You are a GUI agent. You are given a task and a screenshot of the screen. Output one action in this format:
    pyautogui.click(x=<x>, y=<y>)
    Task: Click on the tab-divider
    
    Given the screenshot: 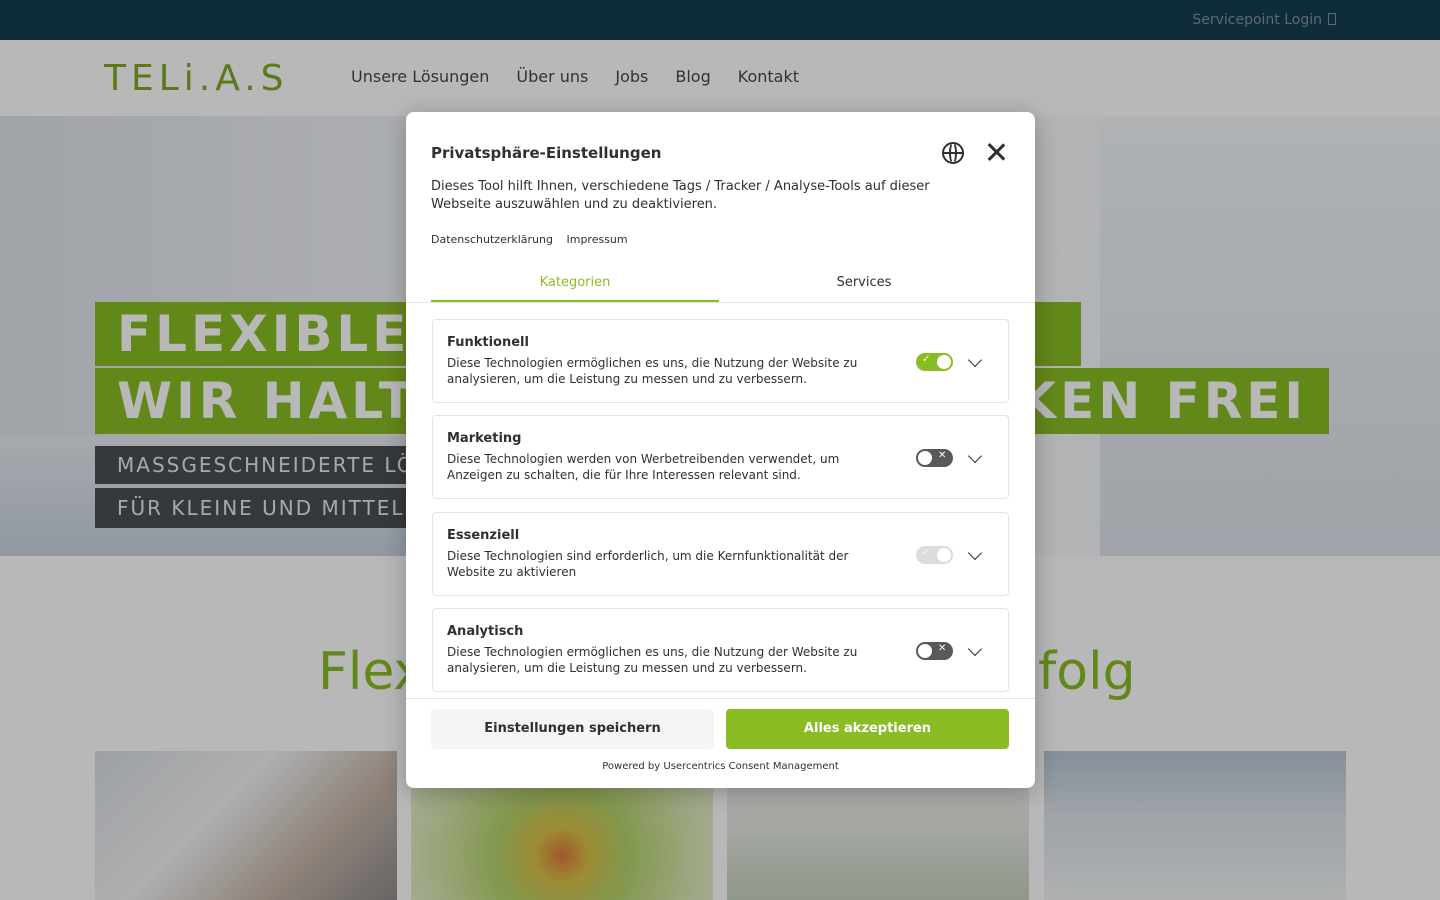 What is the action you would take?
    pyautogui.click(x=720, y=302)
    